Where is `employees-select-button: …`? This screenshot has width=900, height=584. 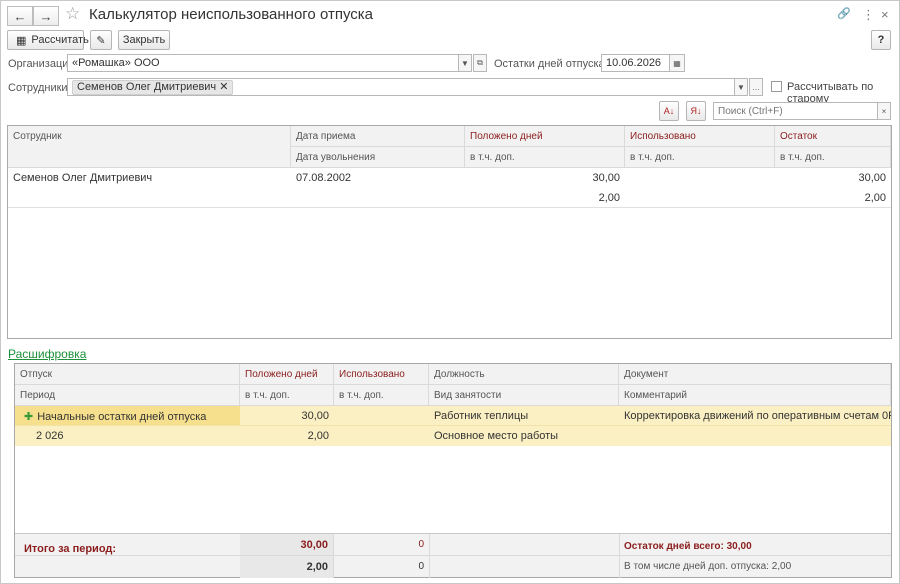 employees-select-button: … is located at coordinates (756, 87).